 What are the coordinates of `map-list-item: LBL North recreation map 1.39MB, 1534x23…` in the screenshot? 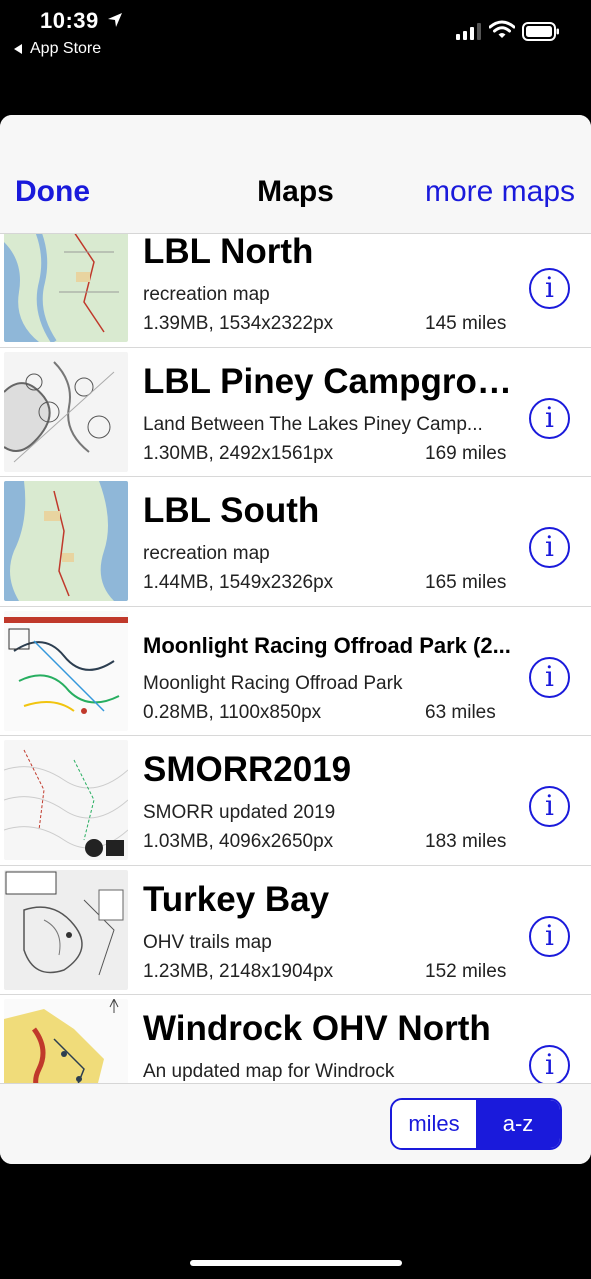 It's located at (295, 291).